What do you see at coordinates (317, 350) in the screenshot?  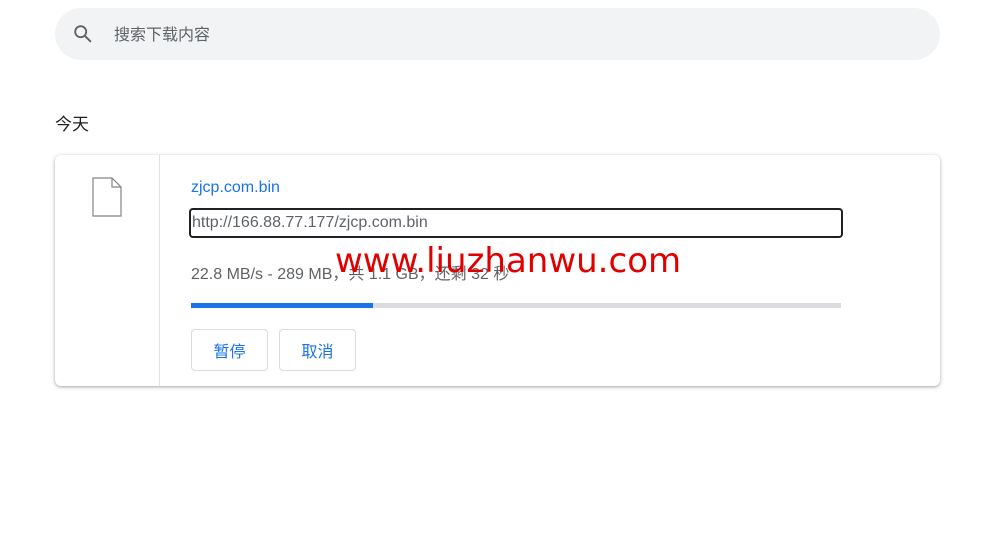 I see `cancel-button: 取消` at bounding box center [317, 350].